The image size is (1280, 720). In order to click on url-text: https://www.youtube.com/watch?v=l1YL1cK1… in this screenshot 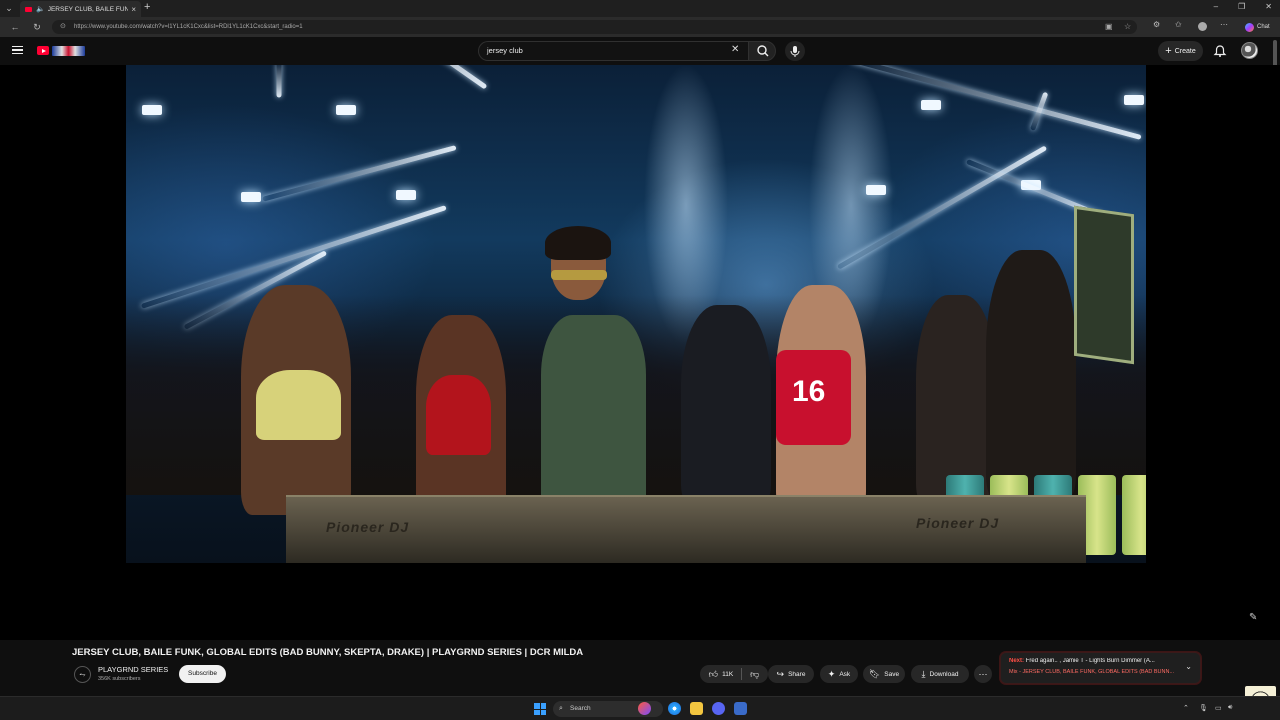, I will do `click(188, 27)`.